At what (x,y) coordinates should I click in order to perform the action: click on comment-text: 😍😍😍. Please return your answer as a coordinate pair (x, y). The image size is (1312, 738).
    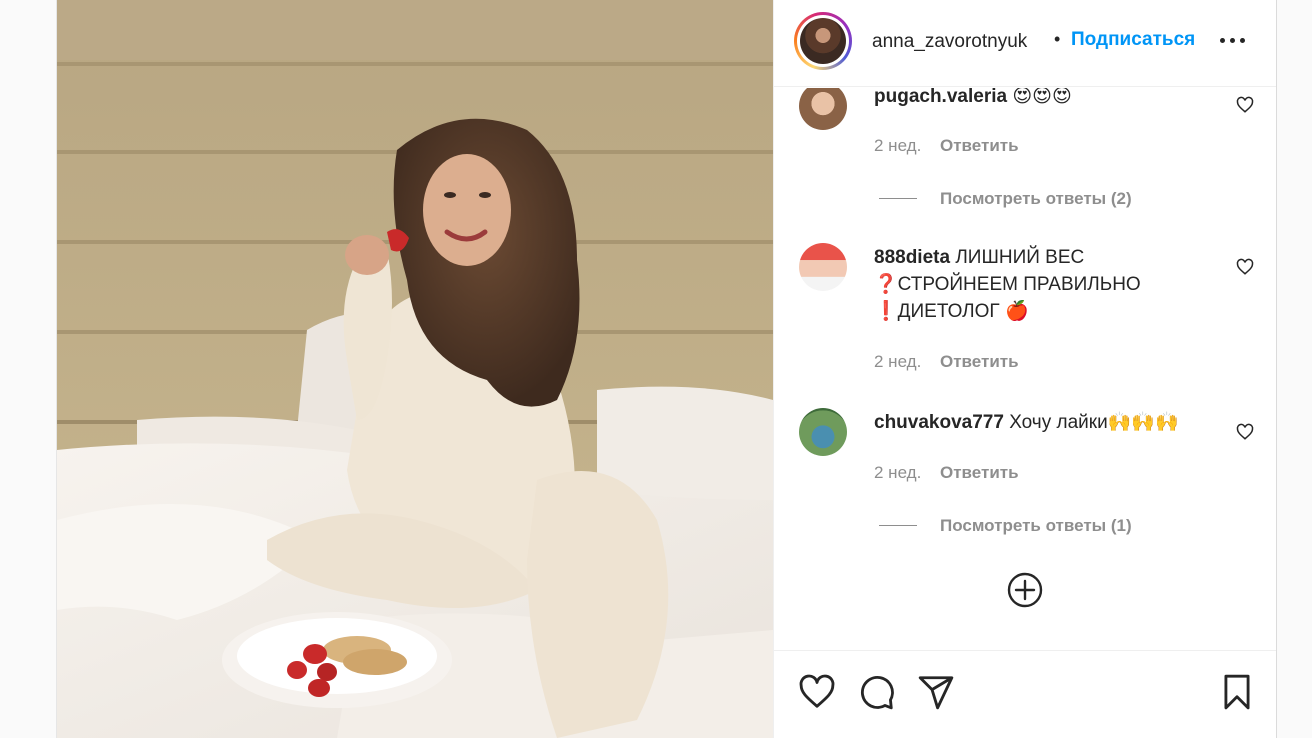
    Looking at the image, I should click on (1042, 97).